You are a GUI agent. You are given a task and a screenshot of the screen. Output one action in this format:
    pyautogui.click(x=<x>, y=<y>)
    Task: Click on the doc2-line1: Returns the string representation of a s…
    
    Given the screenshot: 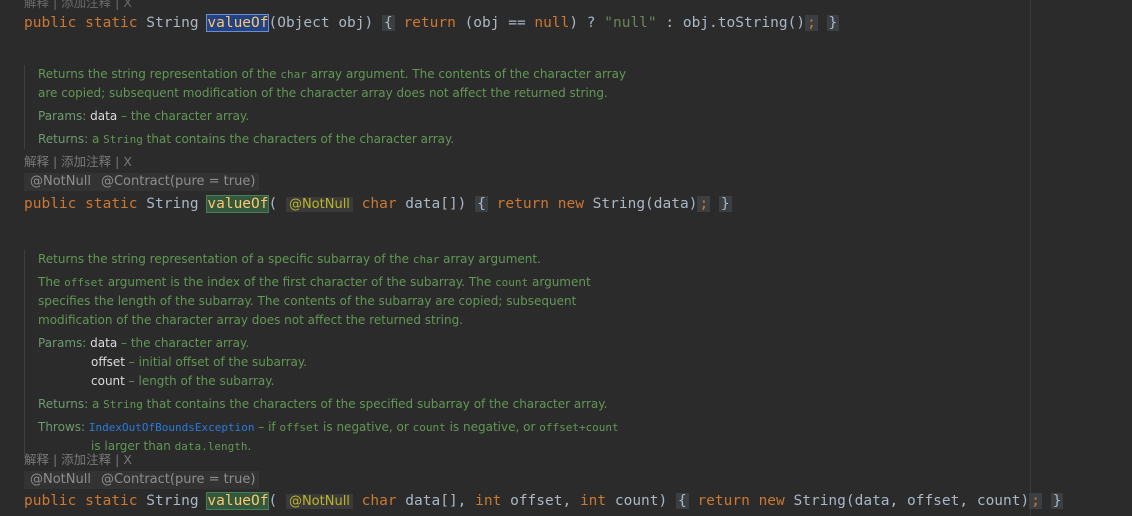 What is the action you would take?
    pyautogui.click(x=289, y=259)
    